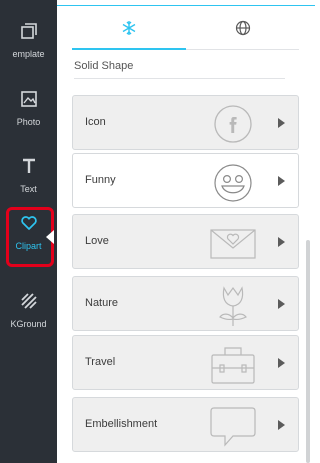 The height and width of the screenshot is (463, 320). What do you see at coordinates (97, 241) in the screenshot?
I see `category-label: Love` at bounding box center [97, 241].